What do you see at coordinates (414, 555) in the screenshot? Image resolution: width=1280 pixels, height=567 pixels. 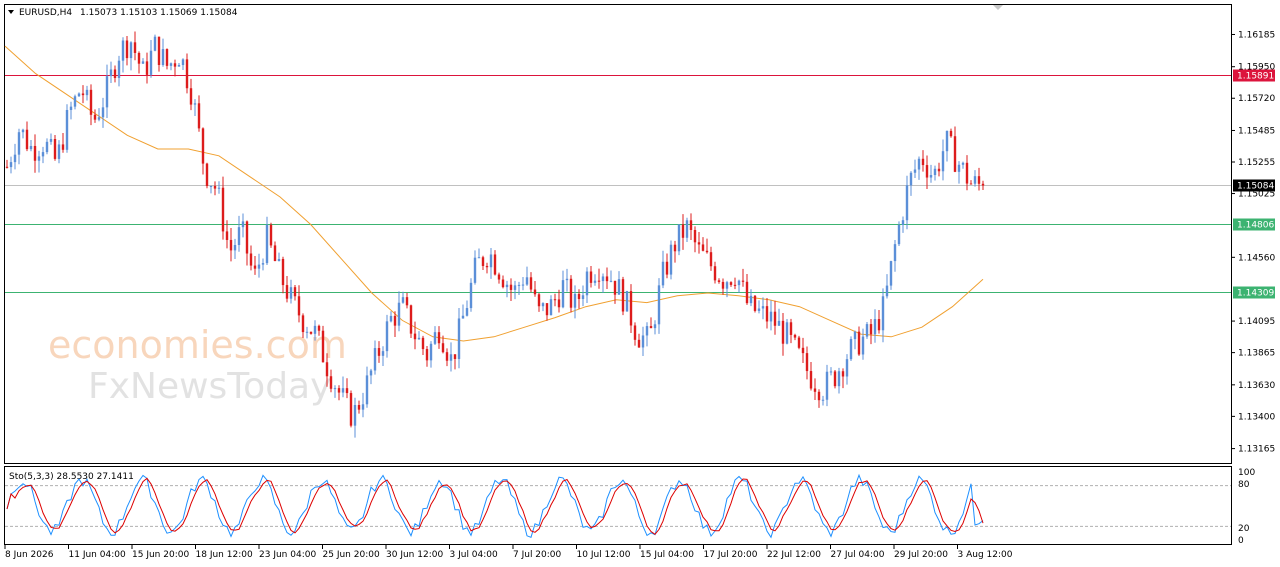 I see `x-tick-label: 30 Jun 12:00` at bounding box center [414, 555].